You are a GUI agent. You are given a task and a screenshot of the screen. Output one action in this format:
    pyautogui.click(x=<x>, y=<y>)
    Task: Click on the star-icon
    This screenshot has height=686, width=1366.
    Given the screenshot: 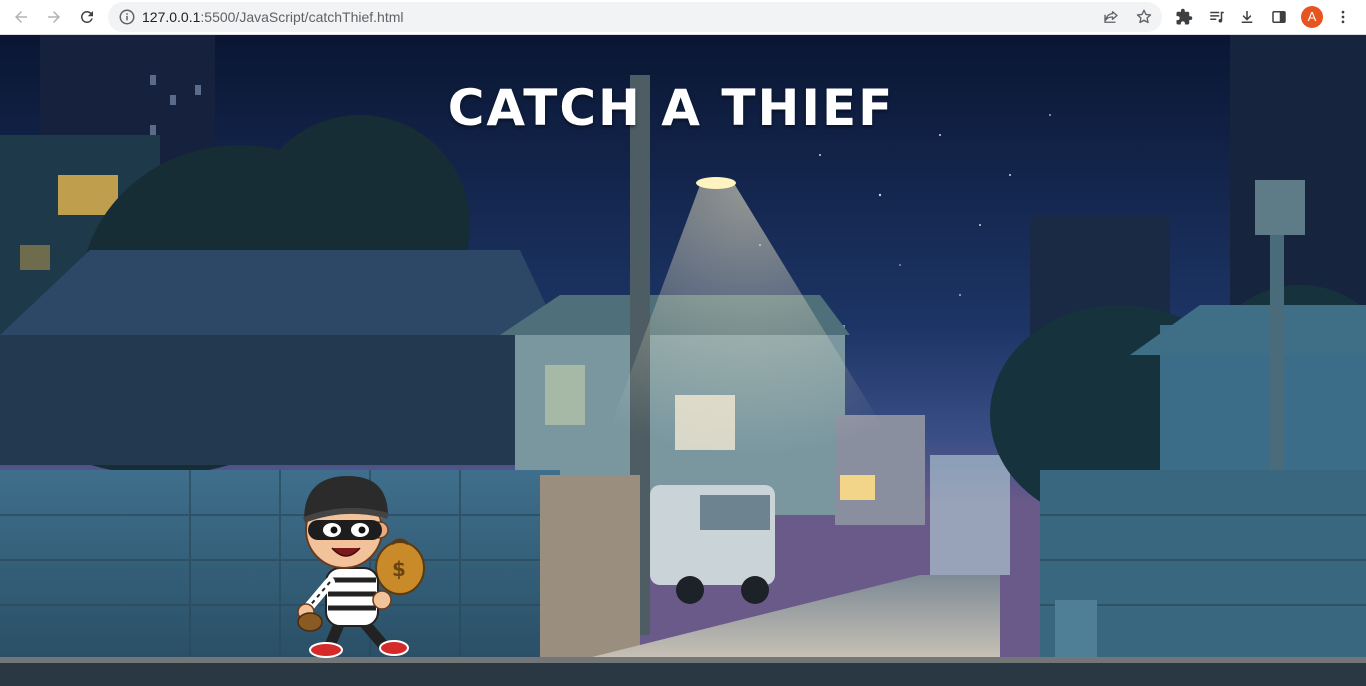 What is the action you would take?
    pyautogui.click(x=1144, y=16)
    